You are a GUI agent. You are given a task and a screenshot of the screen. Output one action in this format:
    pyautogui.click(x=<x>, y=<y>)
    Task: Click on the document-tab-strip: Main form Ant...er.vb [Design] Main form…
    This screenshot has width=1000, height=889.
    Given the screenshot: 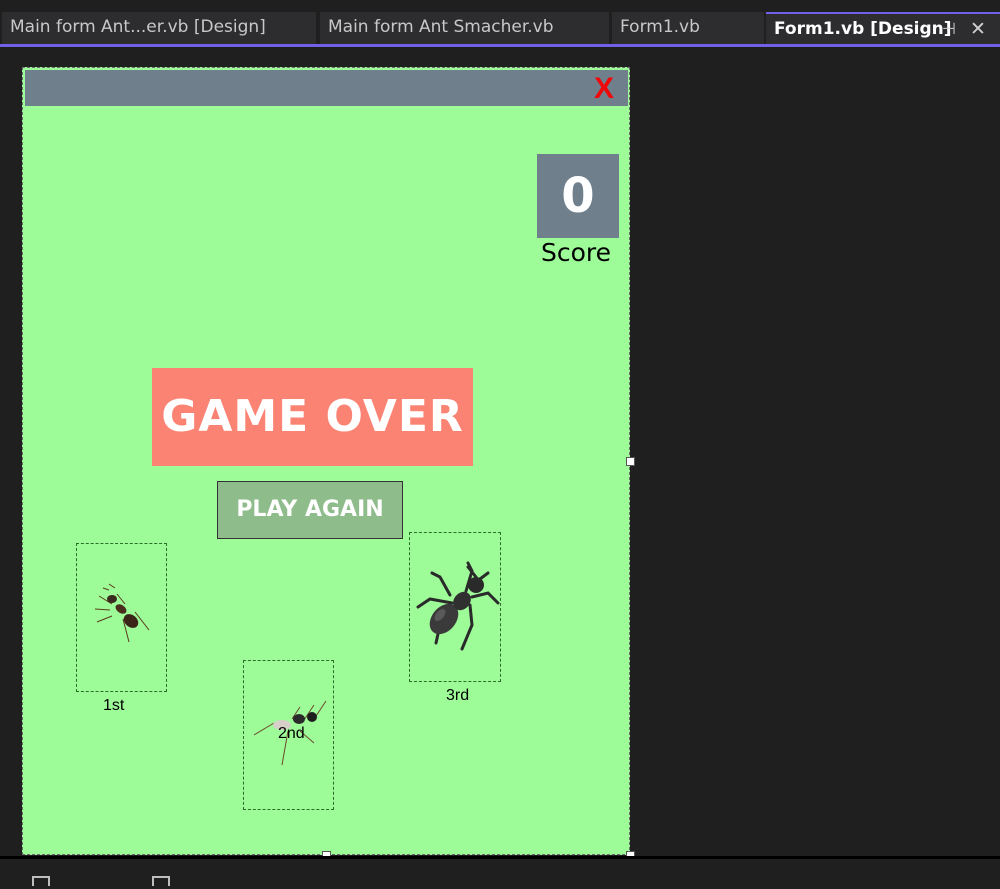 What is the action you would take?
    pyautogui.click(x=500, y=23)
    